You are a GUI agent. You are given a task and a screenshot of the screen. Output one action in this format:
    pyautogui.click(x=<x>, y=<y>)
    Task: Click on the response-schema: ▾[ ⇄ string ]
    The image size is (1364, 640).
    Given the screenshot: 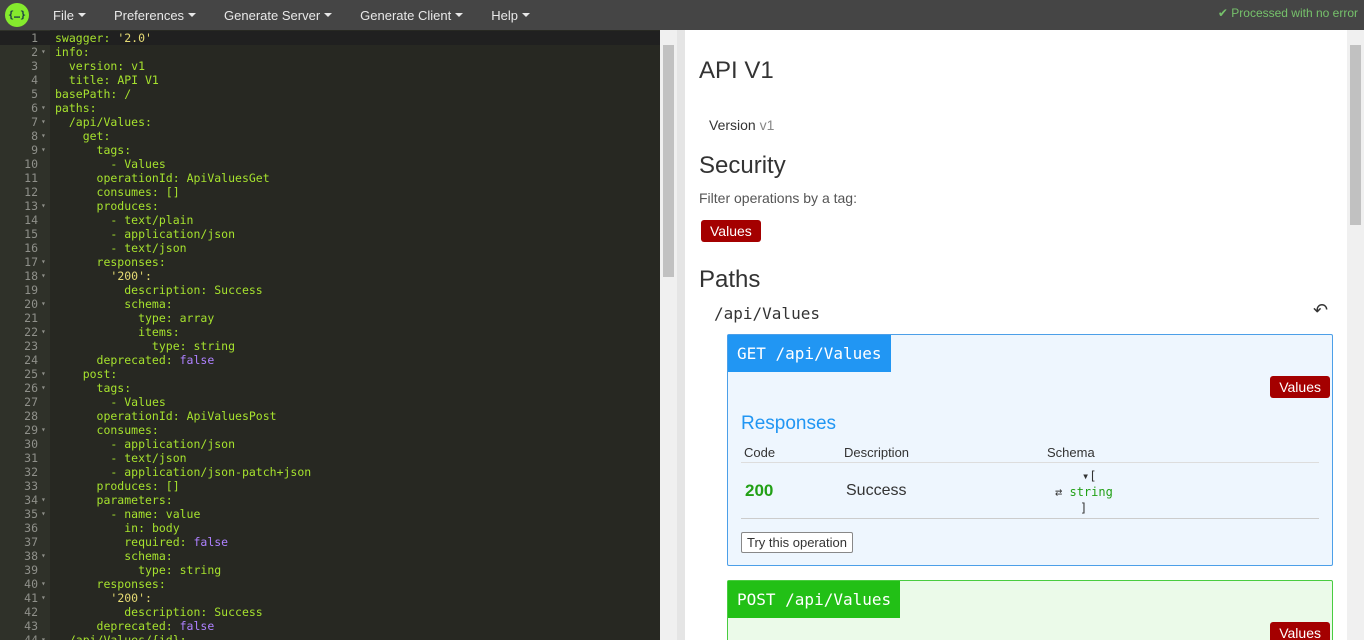 What is the action you would take?
    pyautogui.click(x=1084, y=492)
    